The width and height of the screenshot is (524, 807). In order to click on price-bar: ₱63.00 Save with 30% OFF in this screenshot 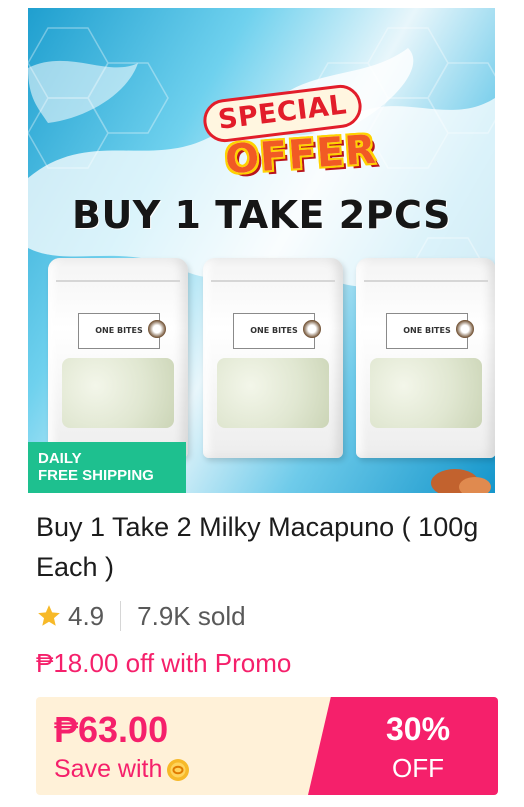, I will do `click(267, 746)`.